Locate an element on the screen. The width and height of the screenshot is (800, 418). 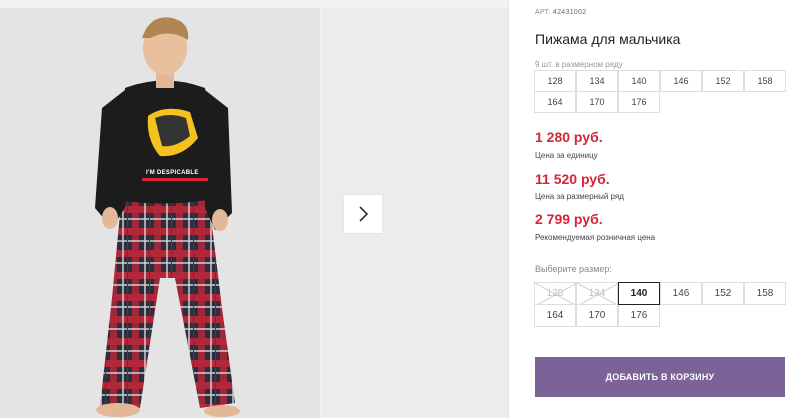
size-option: 176 is located at coordinates (639, 315).